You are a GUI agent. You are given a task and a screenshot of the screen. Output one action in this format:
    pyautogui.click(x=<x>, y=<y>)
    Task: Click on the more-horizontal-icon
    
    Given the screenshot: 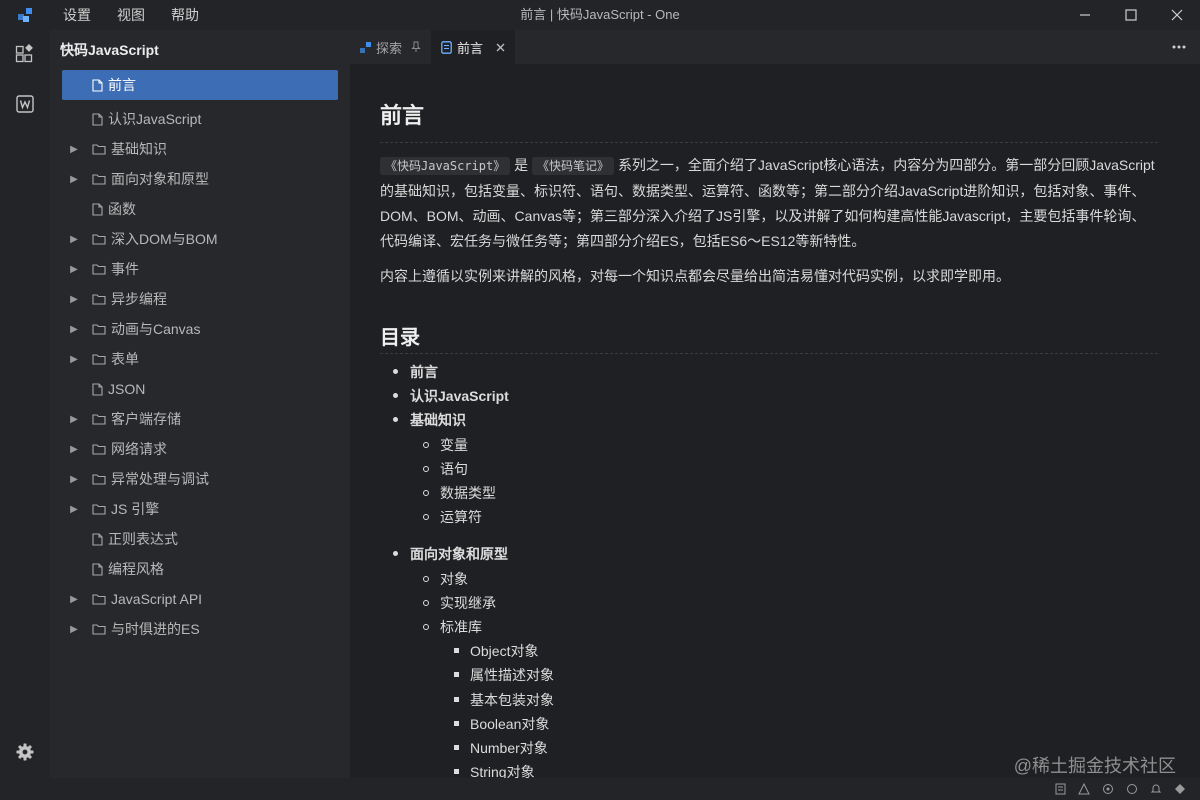 What is the action you would take?
    pyautogui.click(x=1179, y=47)
    